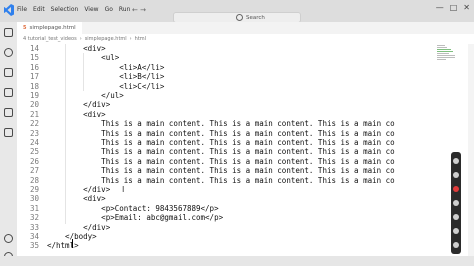  Describe the element at coordinates (34, 95) in the screenshot. I see `line-number: 19` at that location.